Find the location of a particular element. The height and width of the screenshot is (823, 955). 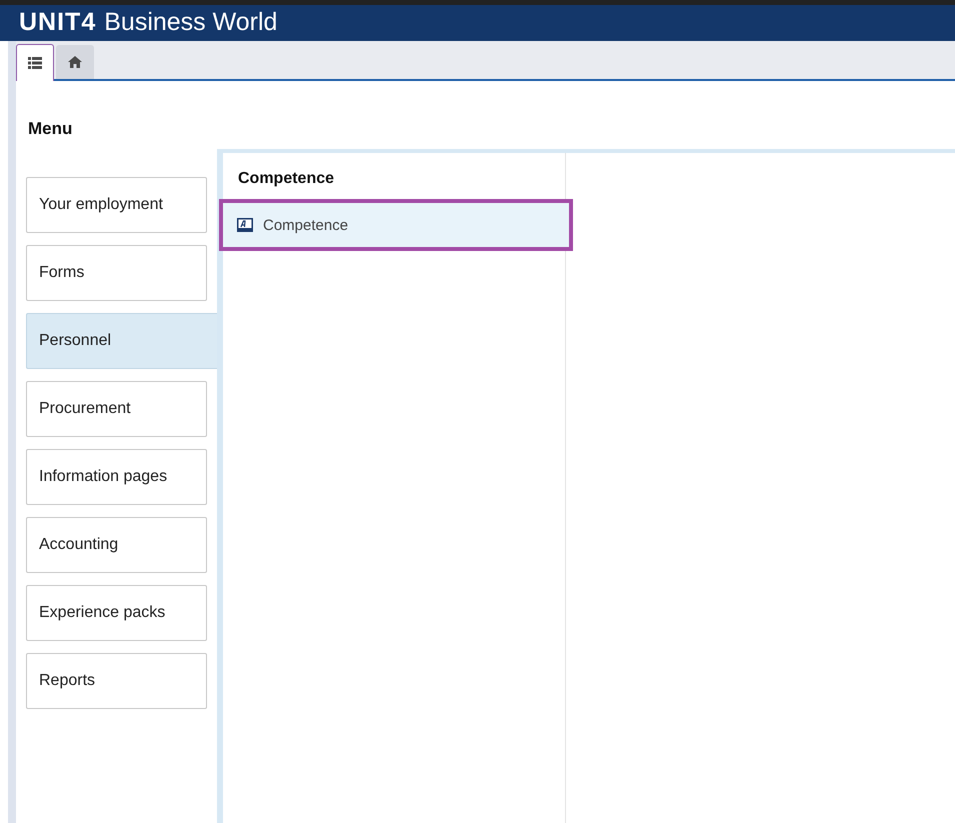

home-icon is located at coordinates (75, 62).